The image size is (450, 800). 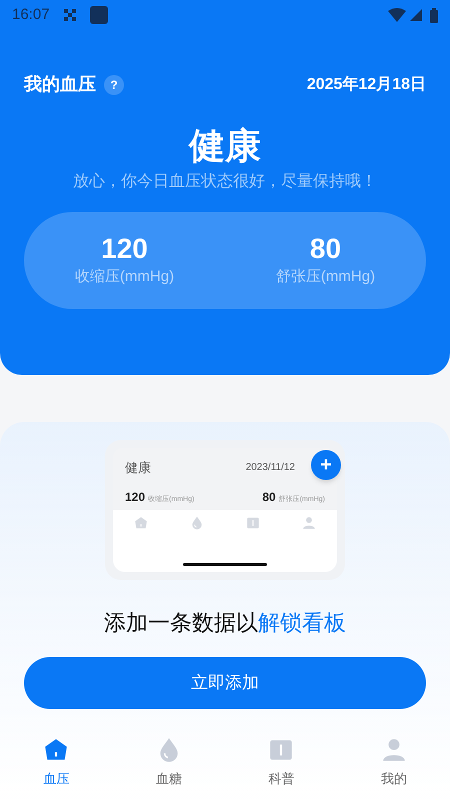 I want to click on grid-icon, so click(x=70, y=15).